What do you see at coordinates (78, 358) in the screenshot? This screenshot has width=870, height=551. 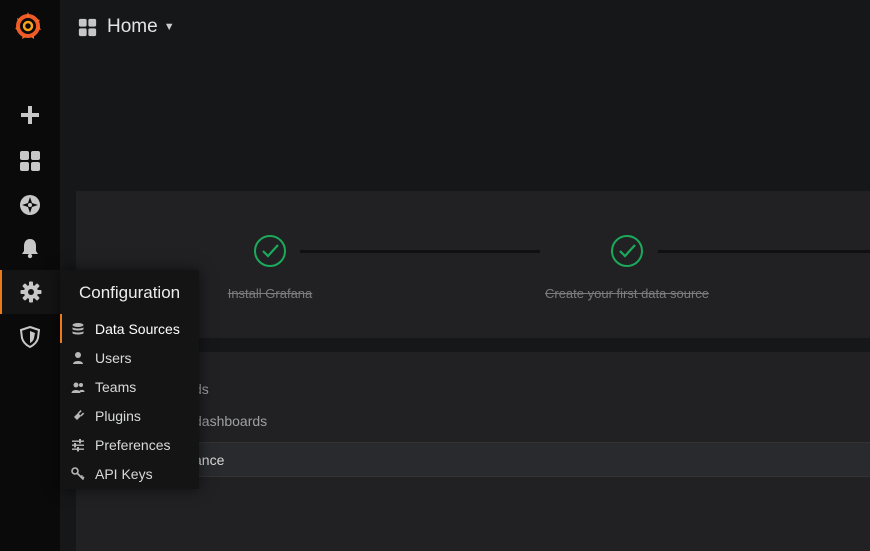 I see `user-icon` at bounding box center [78, 358].